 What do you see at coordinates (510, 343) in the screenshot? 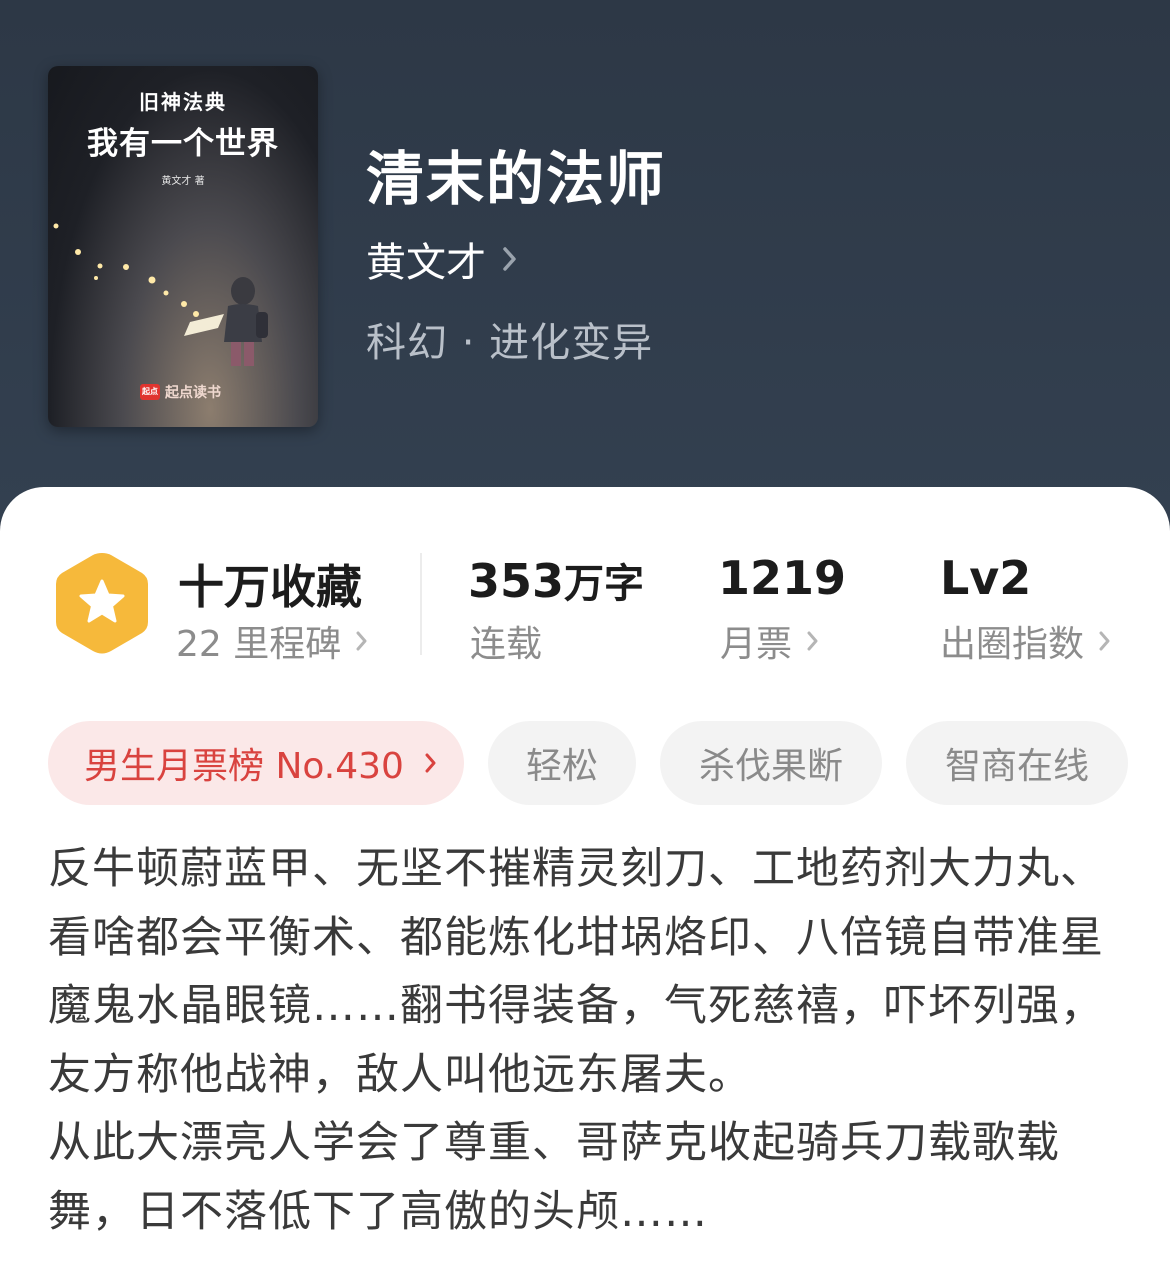
I see `book-genre: 科幻 · 进化变异` at bounding box center [510, 343].